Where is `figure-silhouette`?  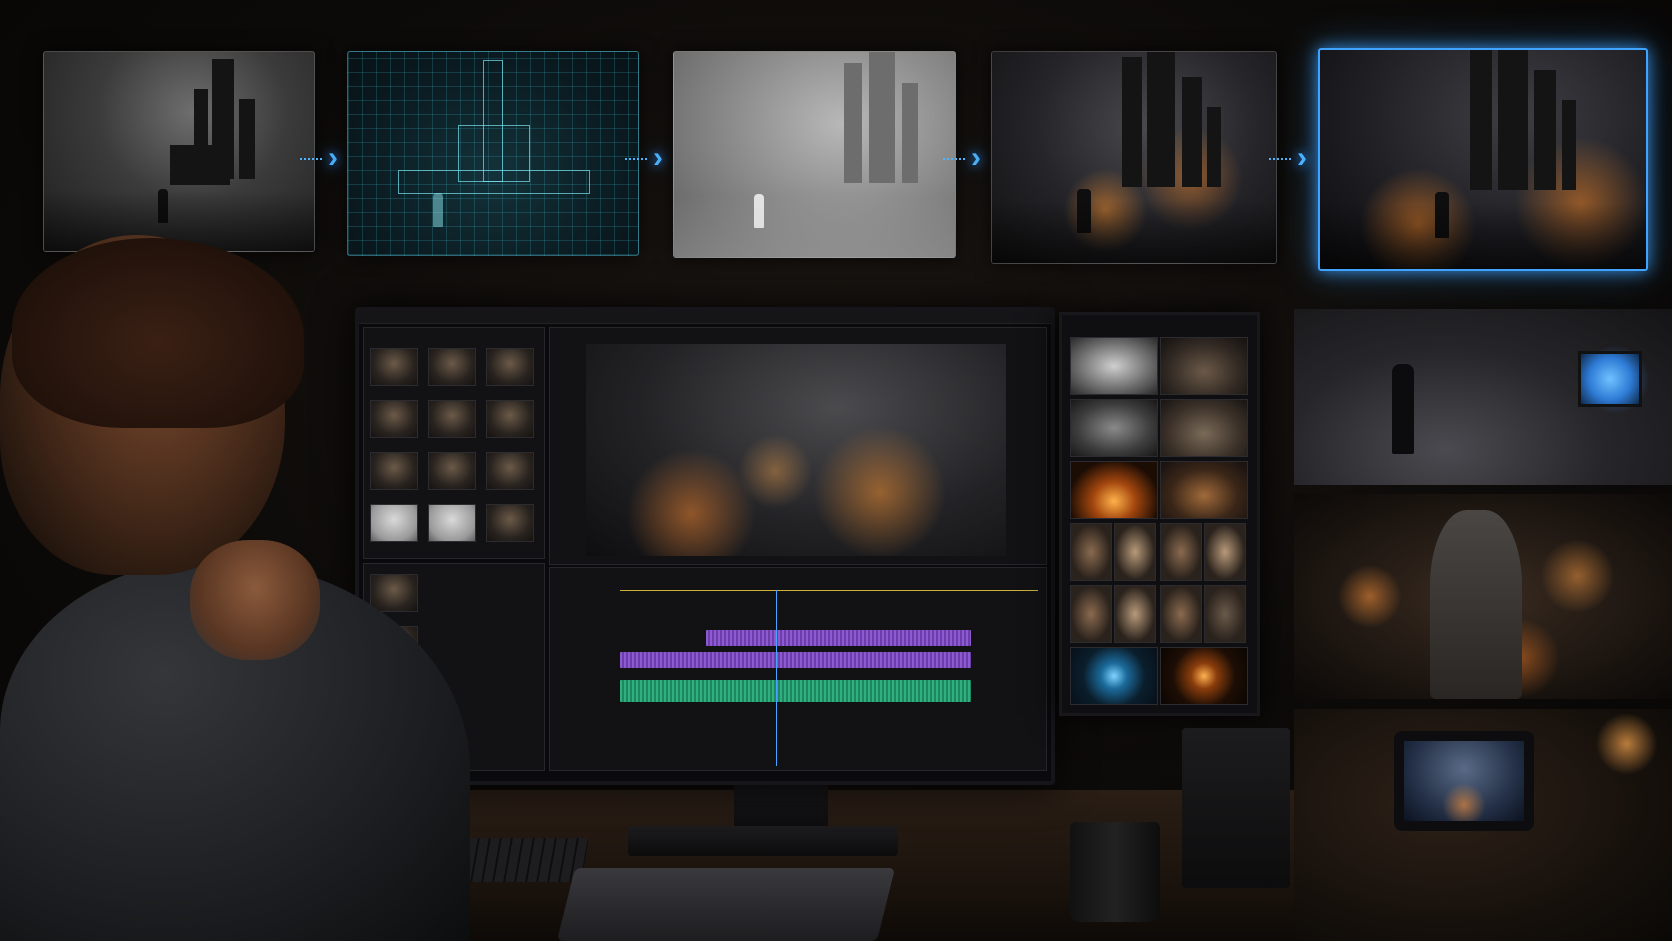 figure-silhouette is located at coordinates (438, 209).